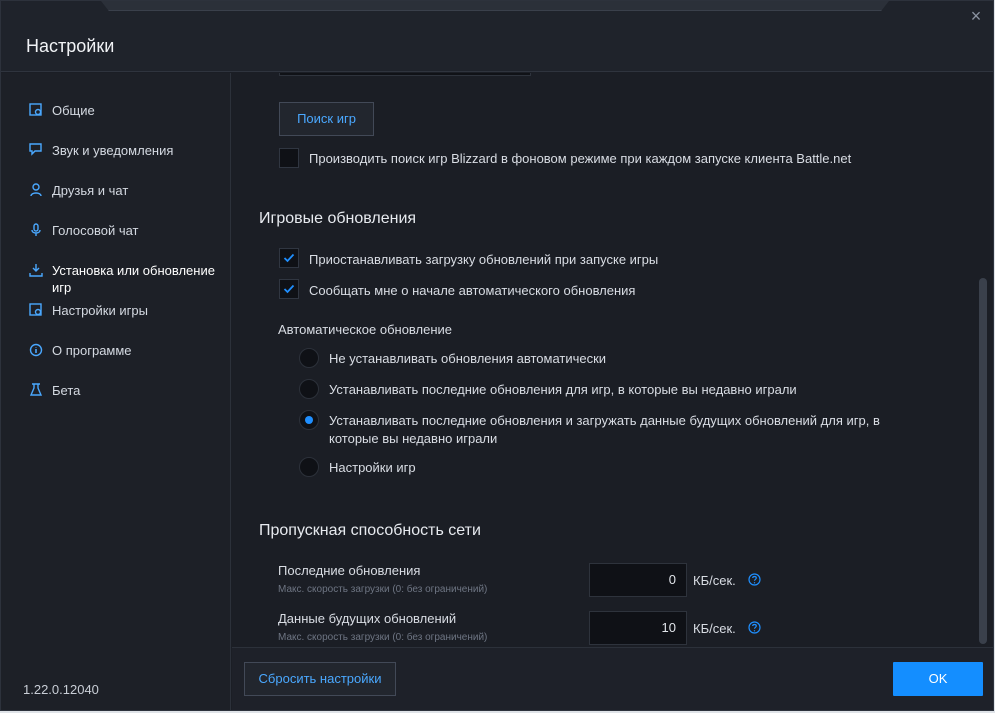 Image resolution: width=995 pixels, height=713 pixels. What do you see at coordinates (714, 580) in the screenshot?
I see `latest-updates-unit: КБ/сек.` at bounding box center [714, 580].